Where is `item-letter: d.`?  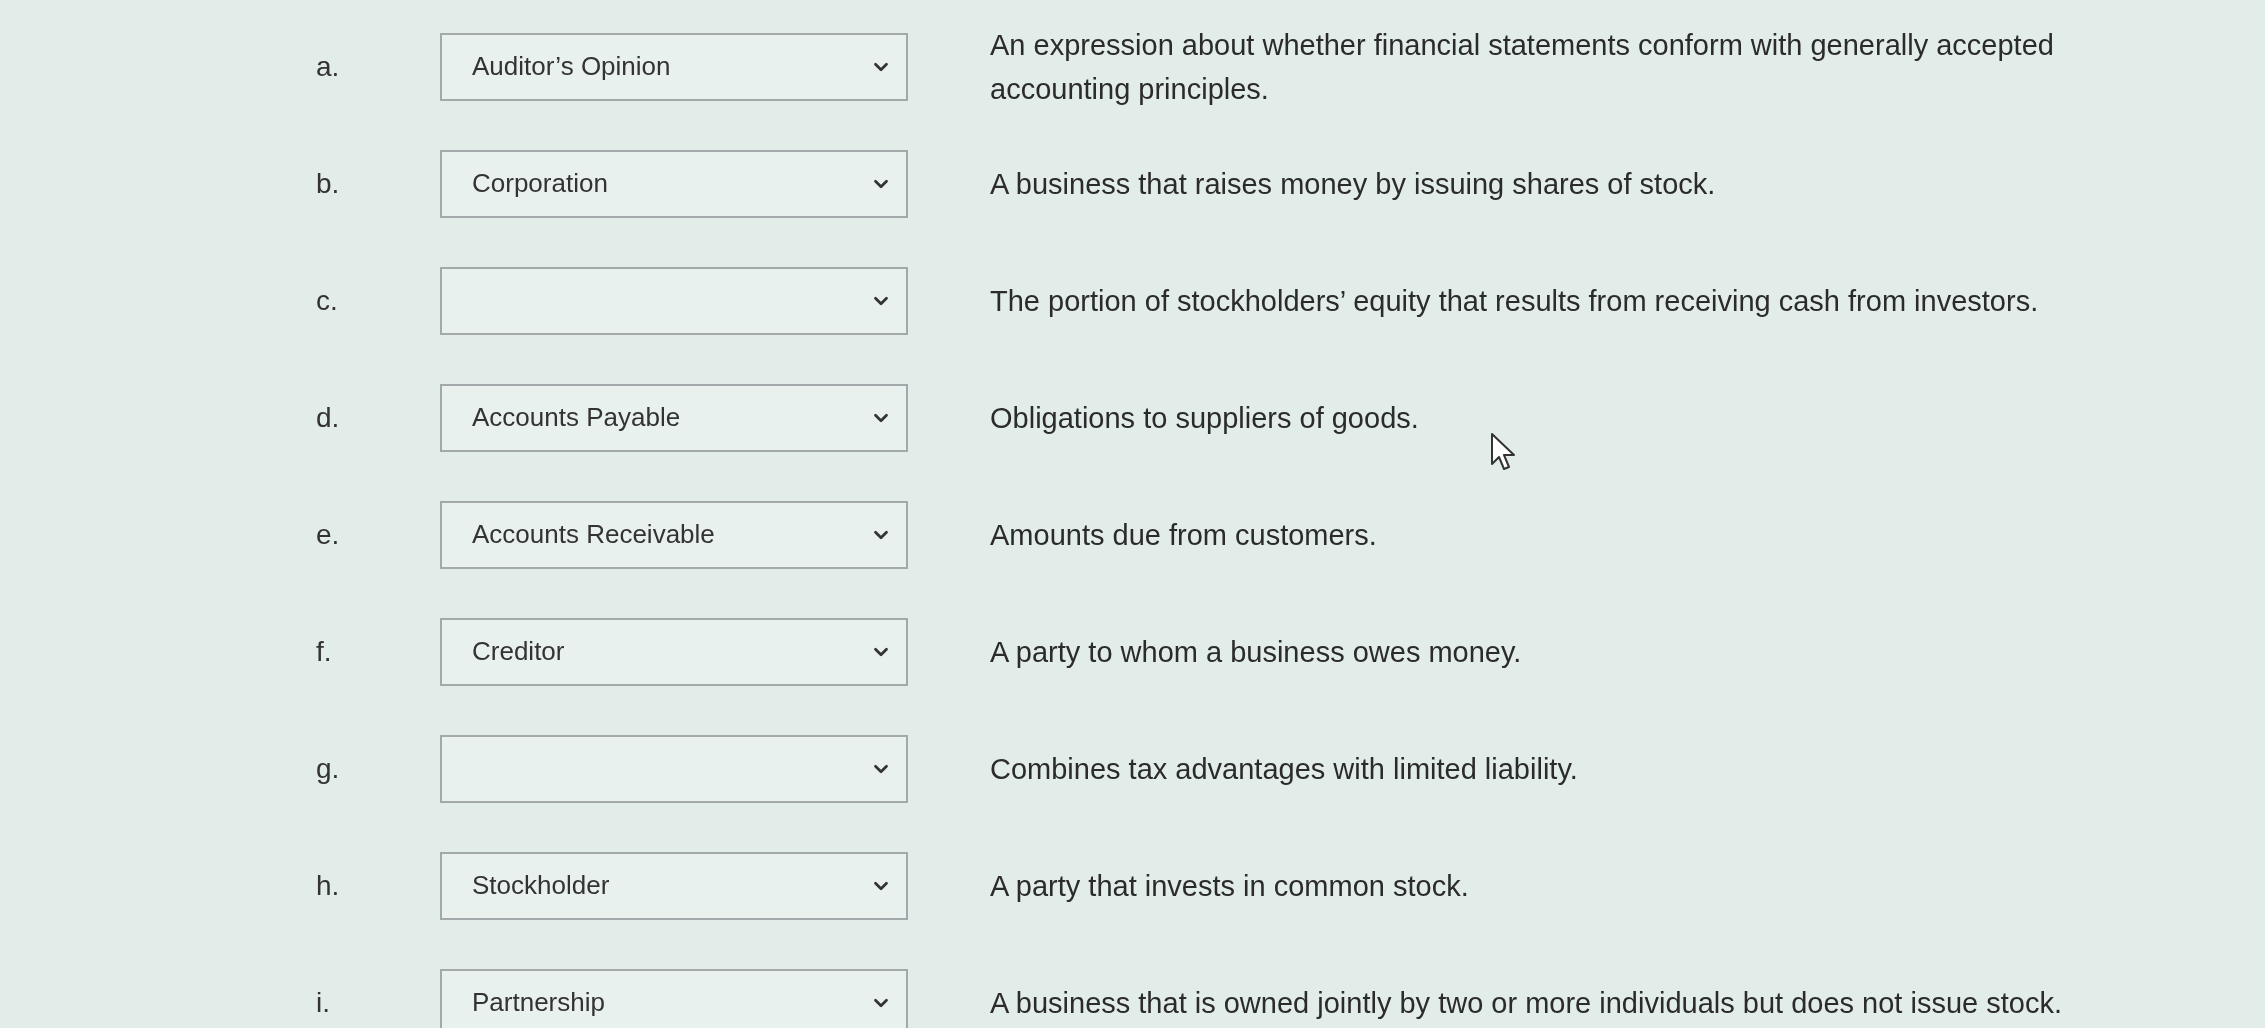
item-letter: d. is located at coordinates (328, 417).